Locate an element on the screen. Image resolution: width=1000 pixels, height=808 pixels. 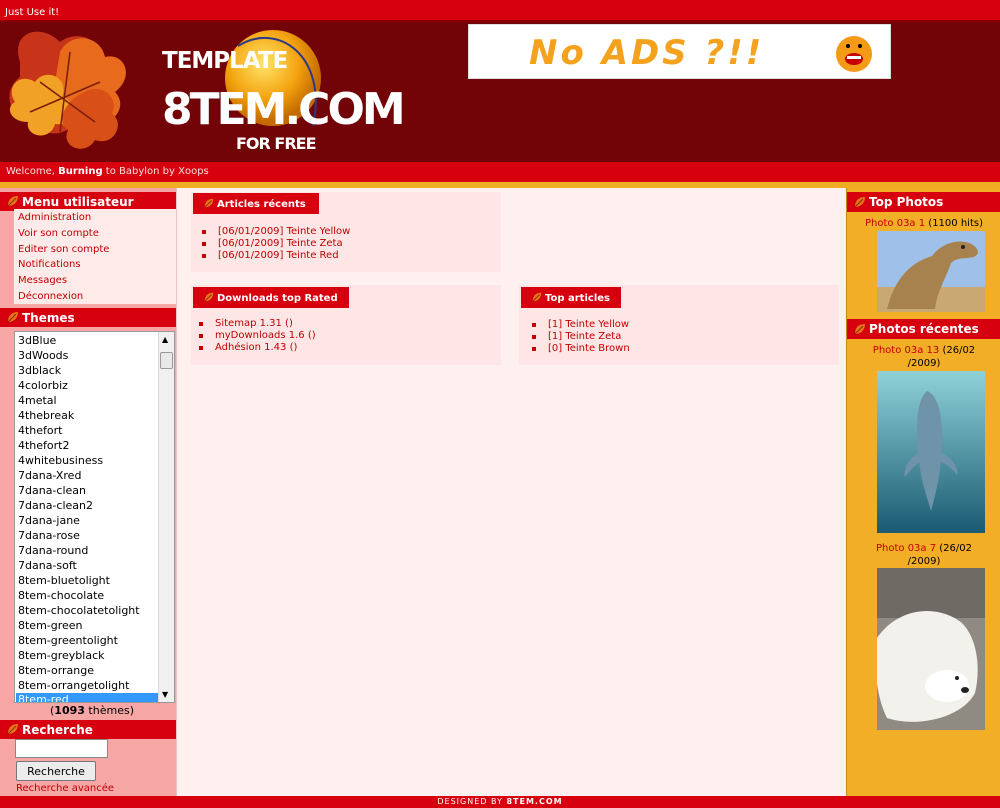
search-title: Recherche is located at coordinates (57, 730).